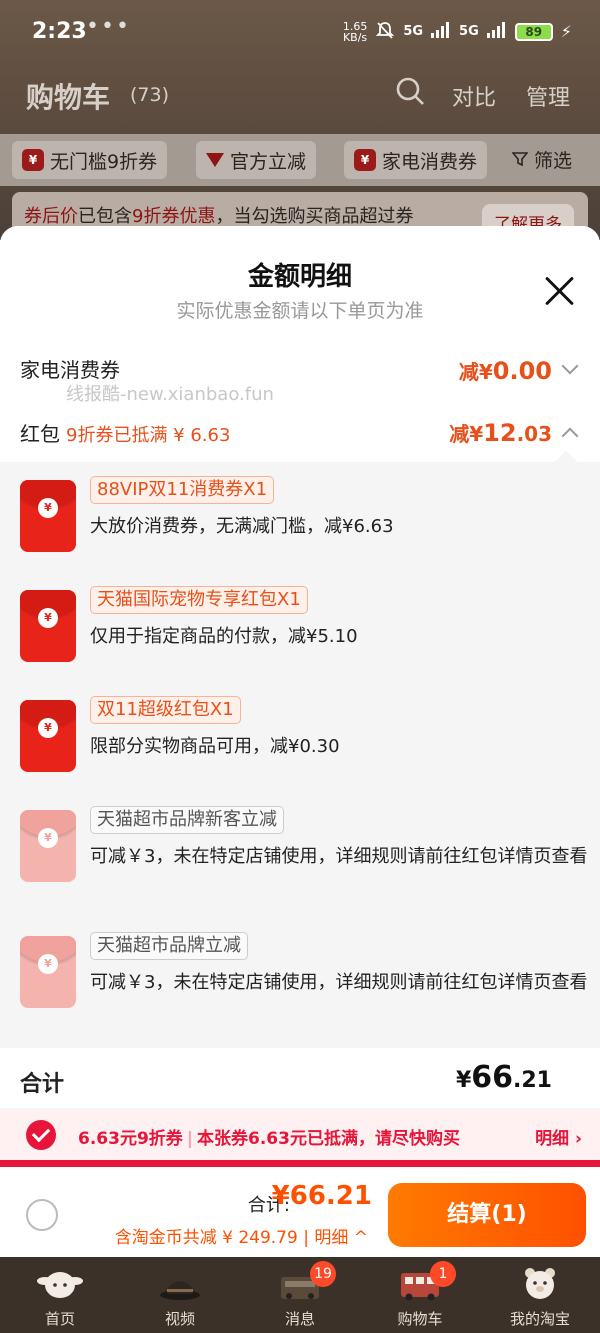 This screenshot has width=600, height=1333. I want to click on checkout-subtotal-detail: 含淘金币共减 ¥ 249.79 | 明细 ^, so click(241, 1235).